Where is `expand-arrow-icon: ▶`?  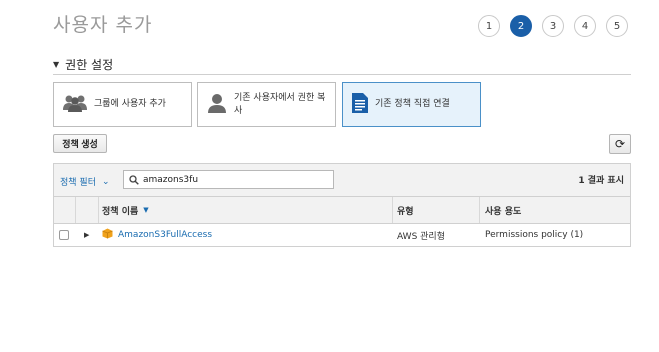 expand-arrow-icon: ▶ is located at coordinates (86, 235).